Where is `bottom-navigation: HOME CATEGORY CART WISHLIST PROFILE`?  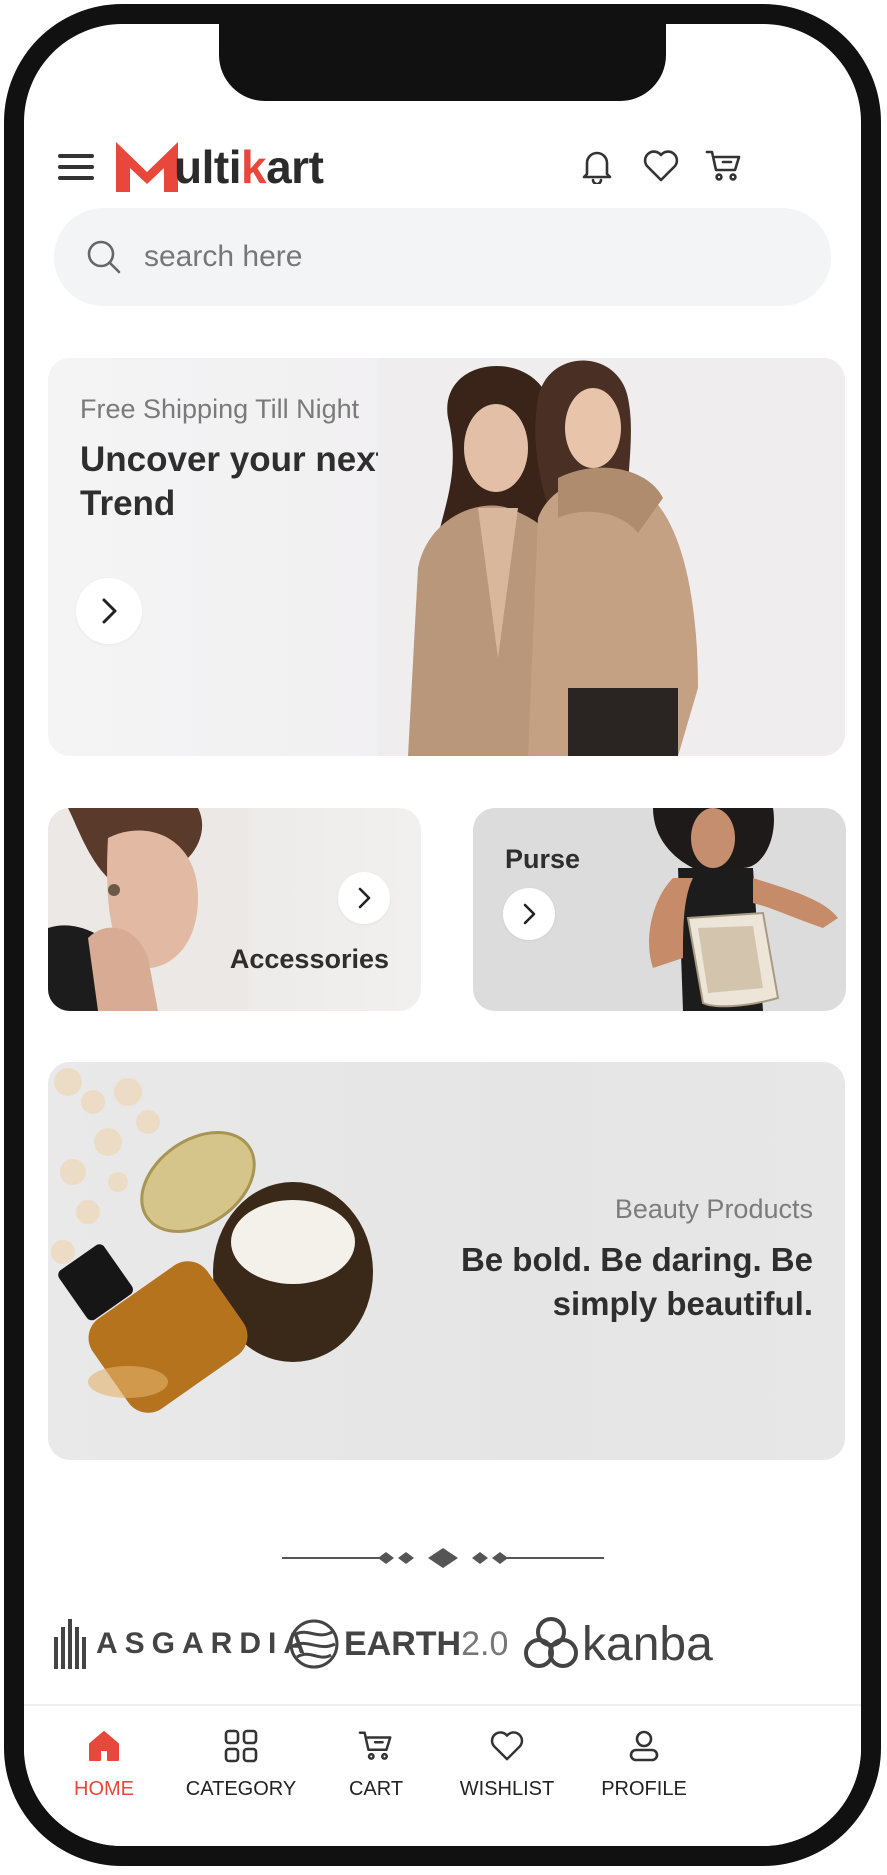 bottom-navigation: HOME CATEGORY CART WISHLIST PROFILE is located at coordinates (442, 1775).